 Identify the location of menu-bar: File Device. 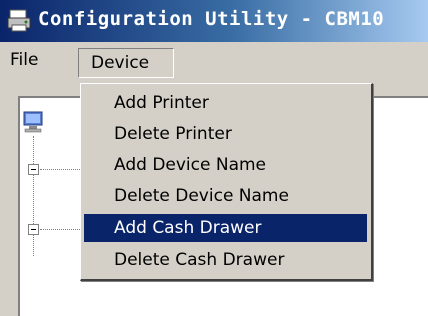
(214, 61).